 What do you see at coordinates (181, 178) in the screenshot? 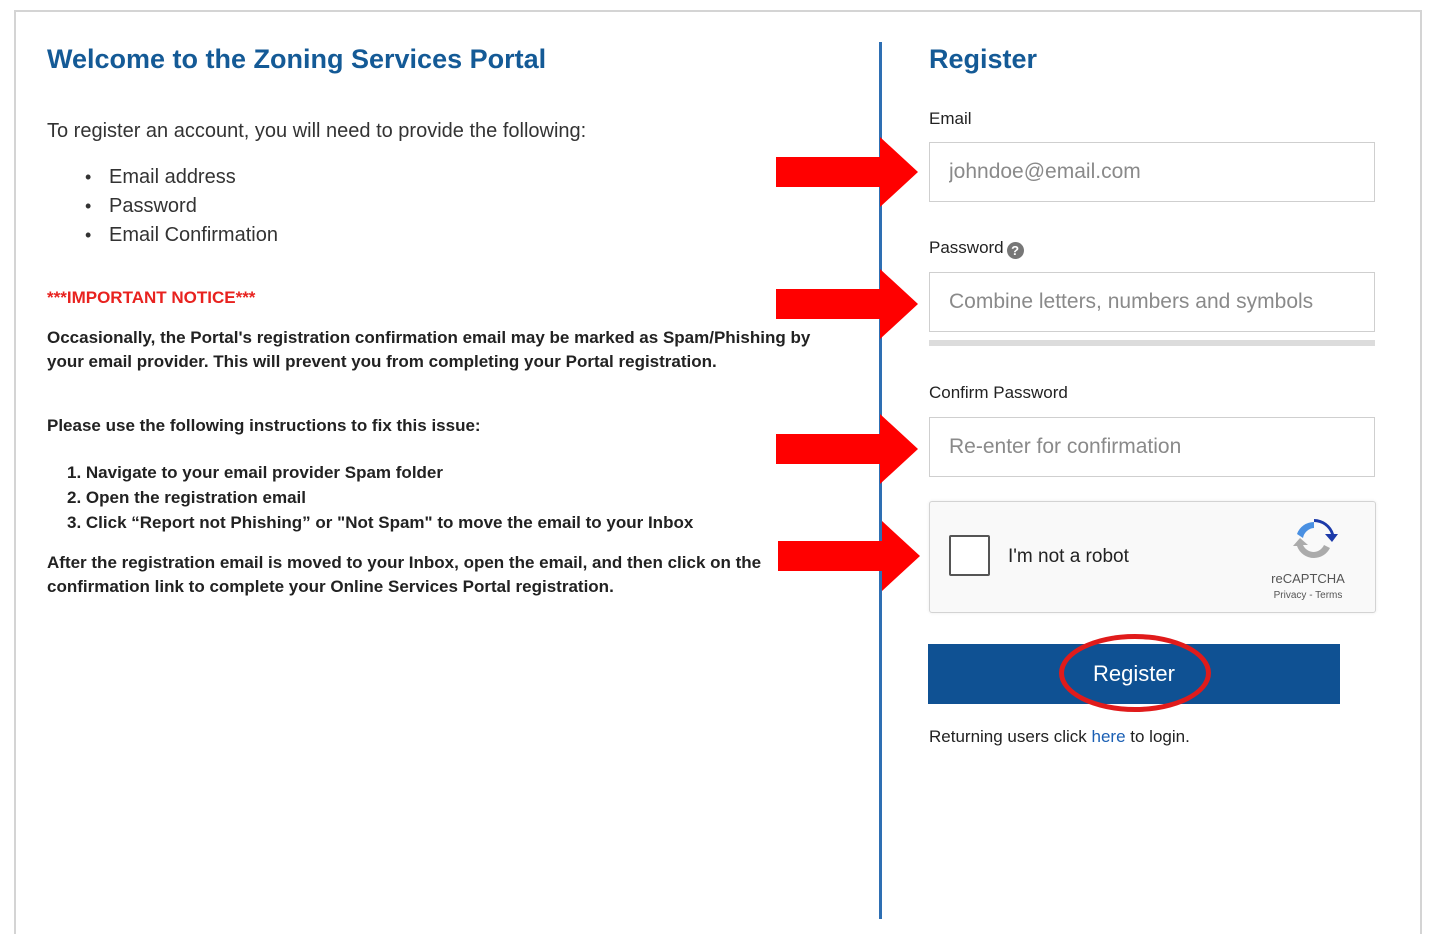
I see `list-item: Email address` at bounding box center [181, 178].